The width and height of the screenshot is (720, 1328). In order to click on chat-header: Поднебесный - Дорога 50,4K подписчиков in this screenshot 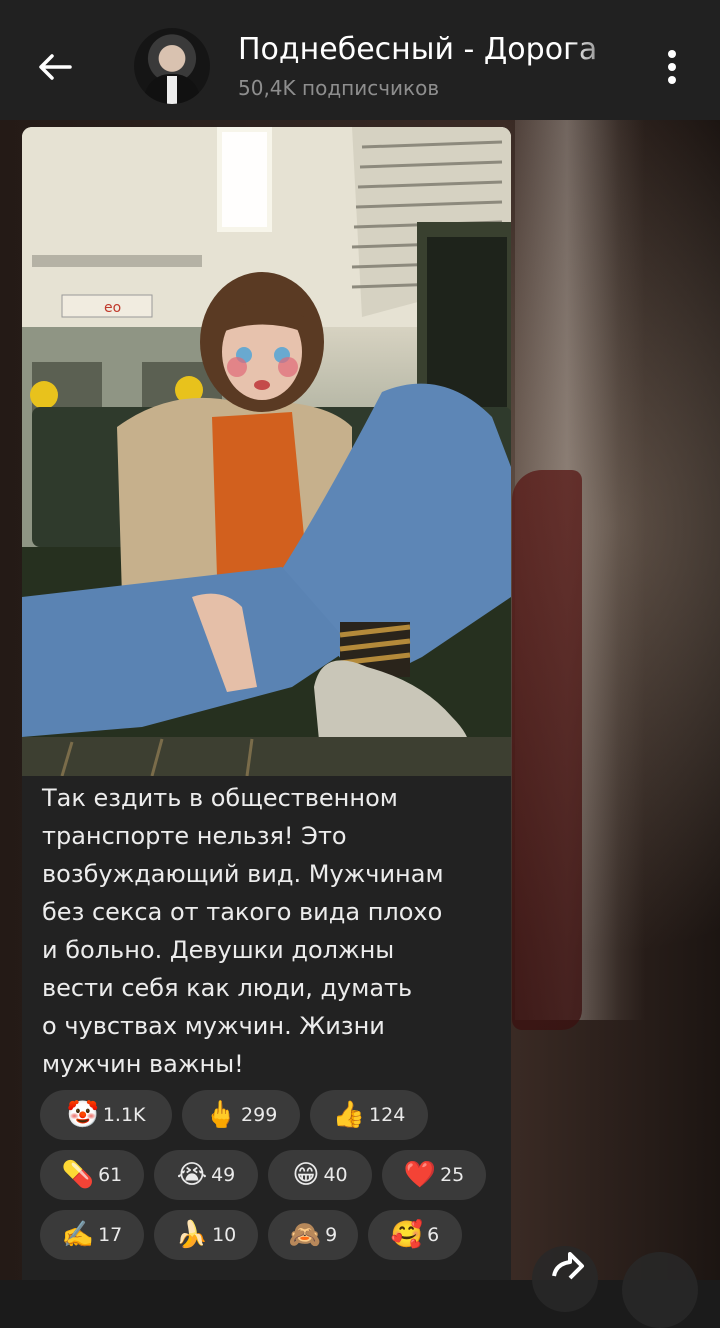, I will do `click(360, 60)`.